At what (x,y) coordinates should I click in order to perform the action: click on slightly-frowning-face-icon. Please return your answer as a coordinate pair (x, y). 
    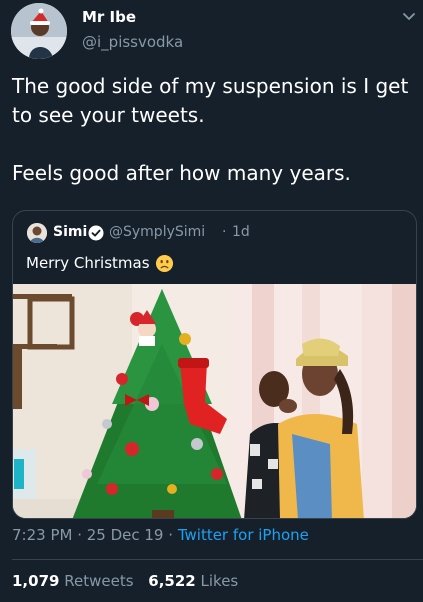
    Looking at the image, I should click on (164, 263).